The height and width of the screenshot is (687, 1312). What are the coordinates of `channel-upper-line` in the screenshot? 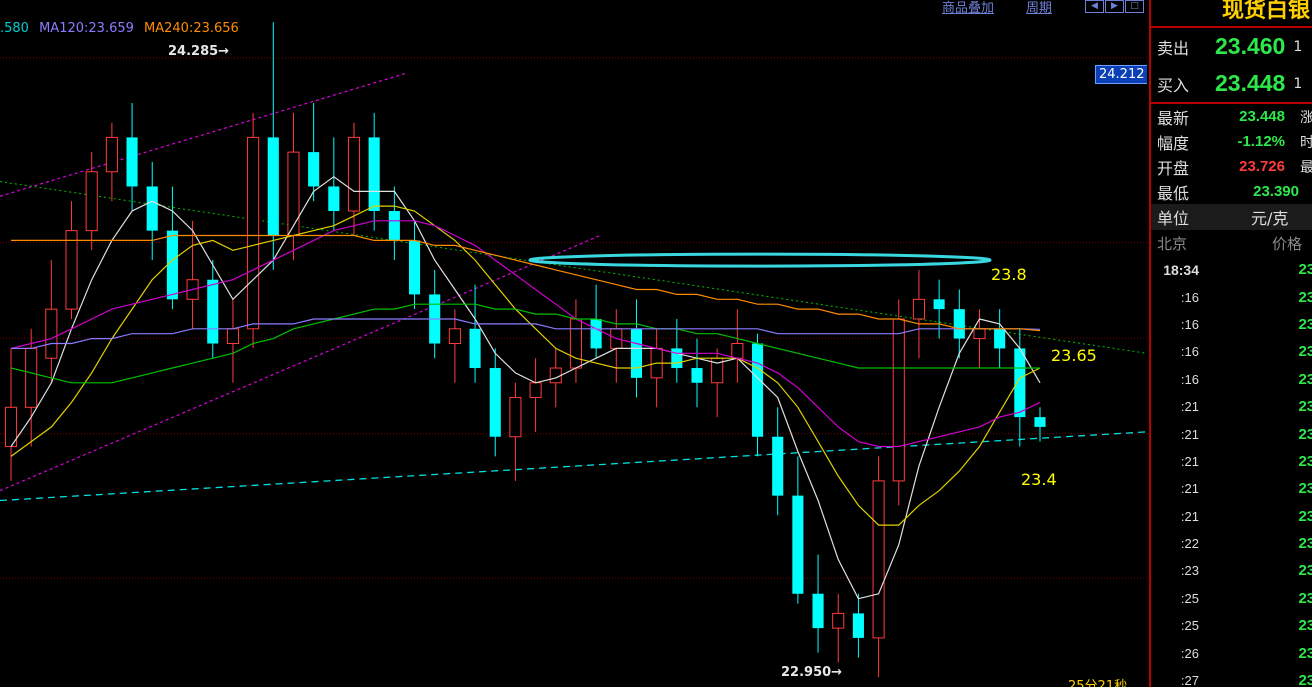 It's located at (203, 135).